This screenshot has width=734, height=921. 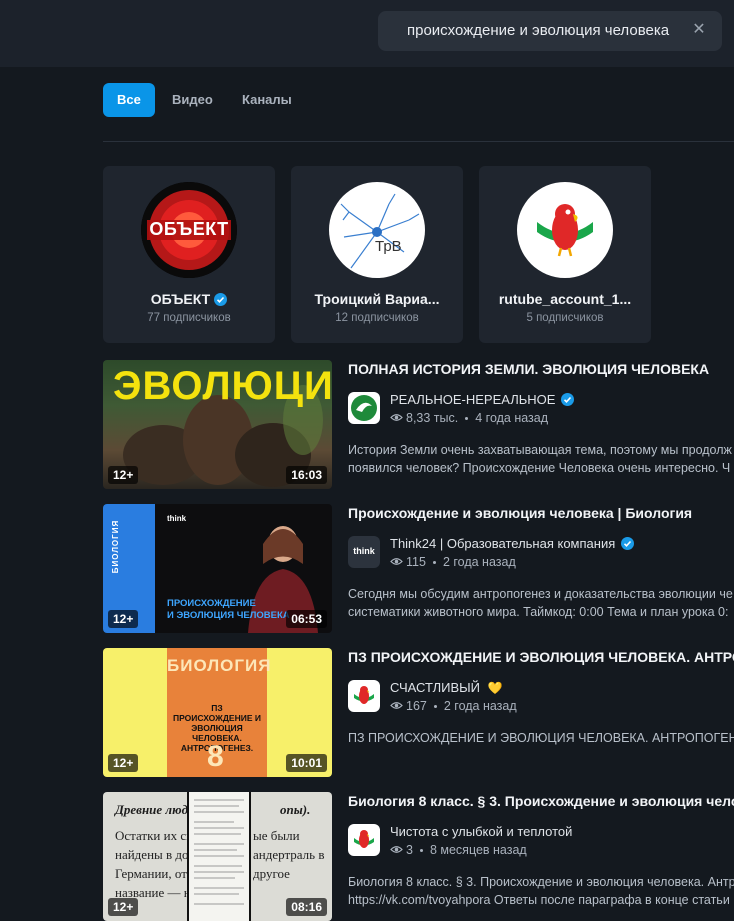 What do you see at coordinates (416, 562) in the screenshot?
I see `view-count: 115` at bounding box center [416, 562].